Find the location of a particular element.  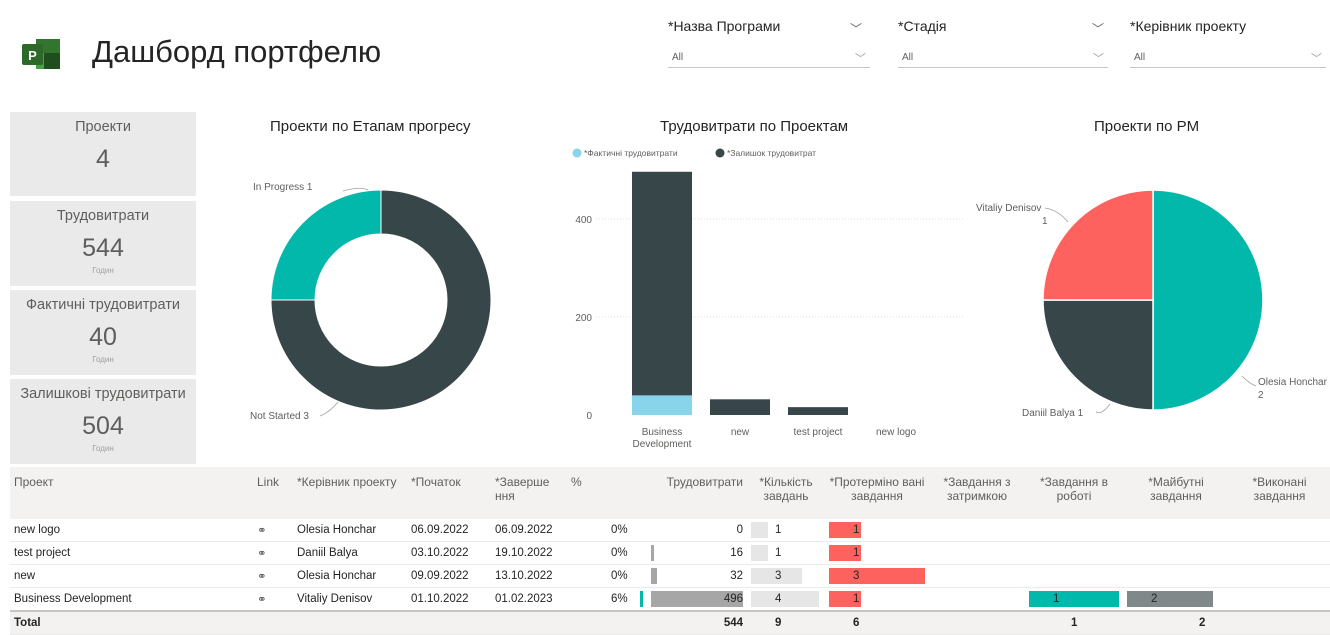

end-date-cell: 06.09.2022 is located at coordinates (529, 530).